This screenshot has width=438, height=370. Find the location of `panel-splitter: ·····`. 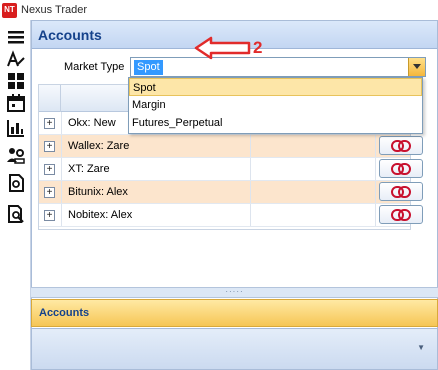

panel-splitter: ····· is located at coordinates (234, 292).